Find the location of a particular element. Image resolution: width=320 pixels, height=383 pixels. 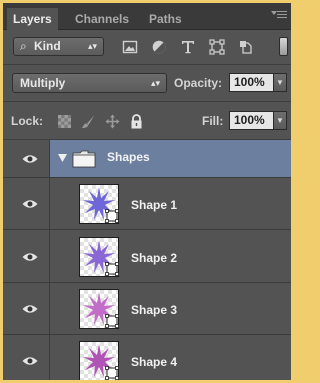

layer-row: Shape 3 is located at coordinates (147, 309).